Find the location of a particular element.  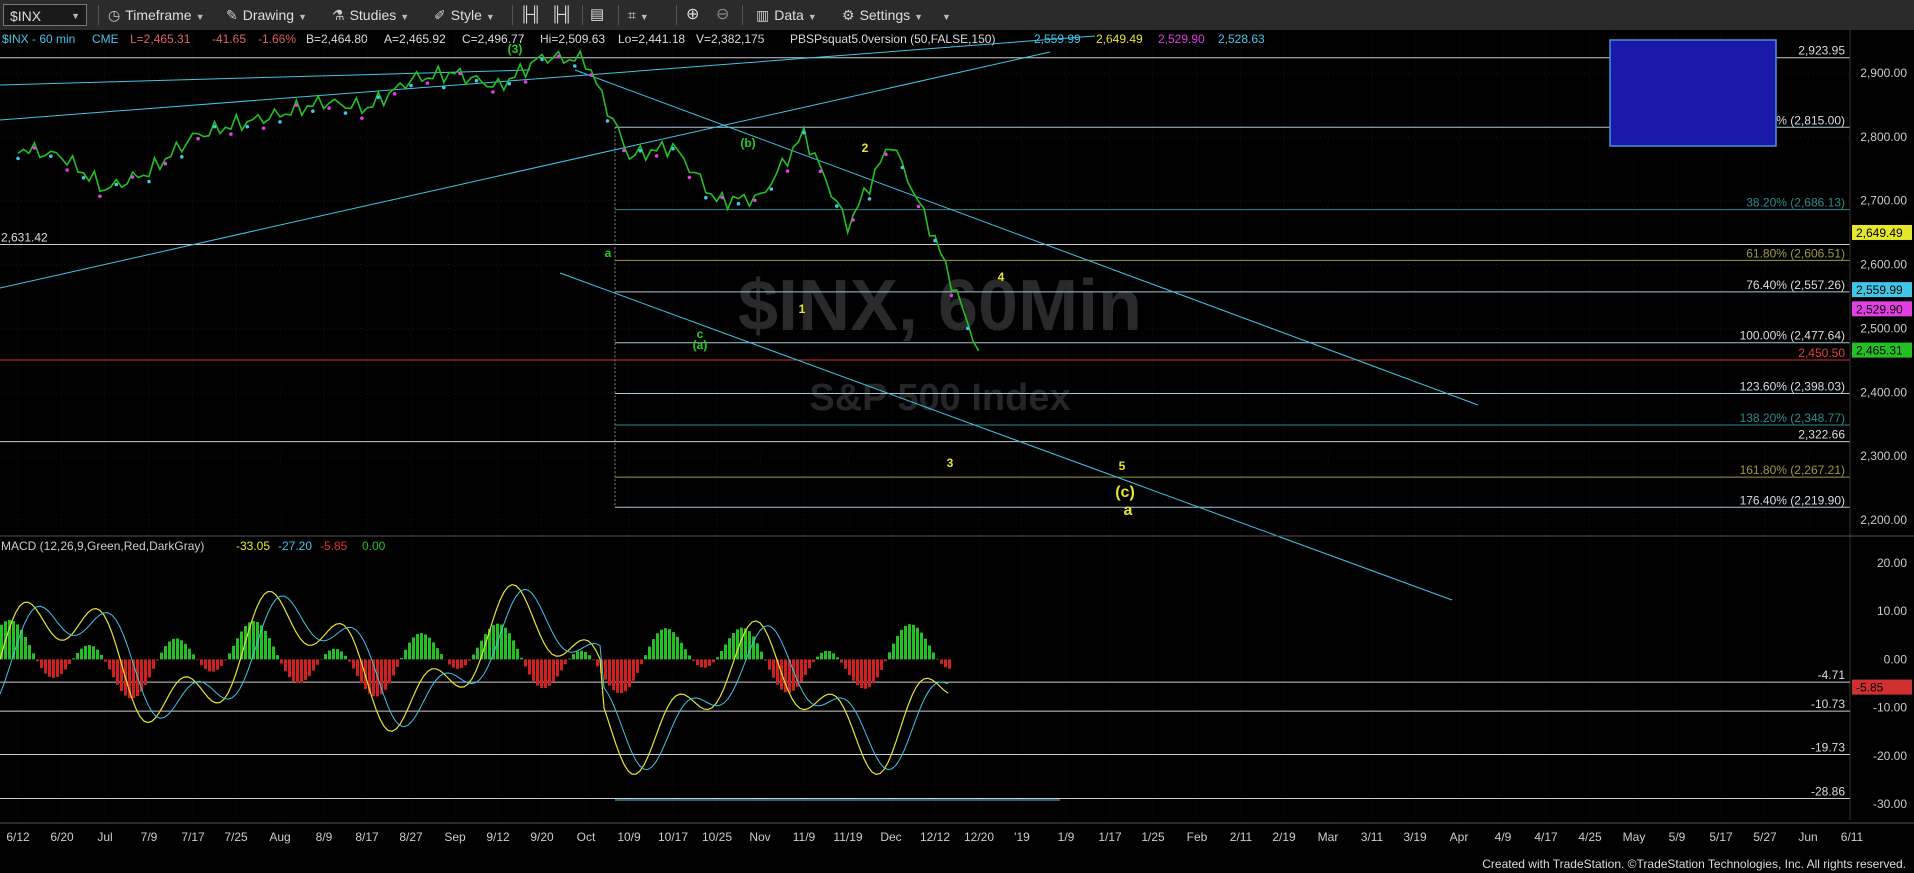

zoom-out-icon: ⊖ is located at coordinates (722, 15).